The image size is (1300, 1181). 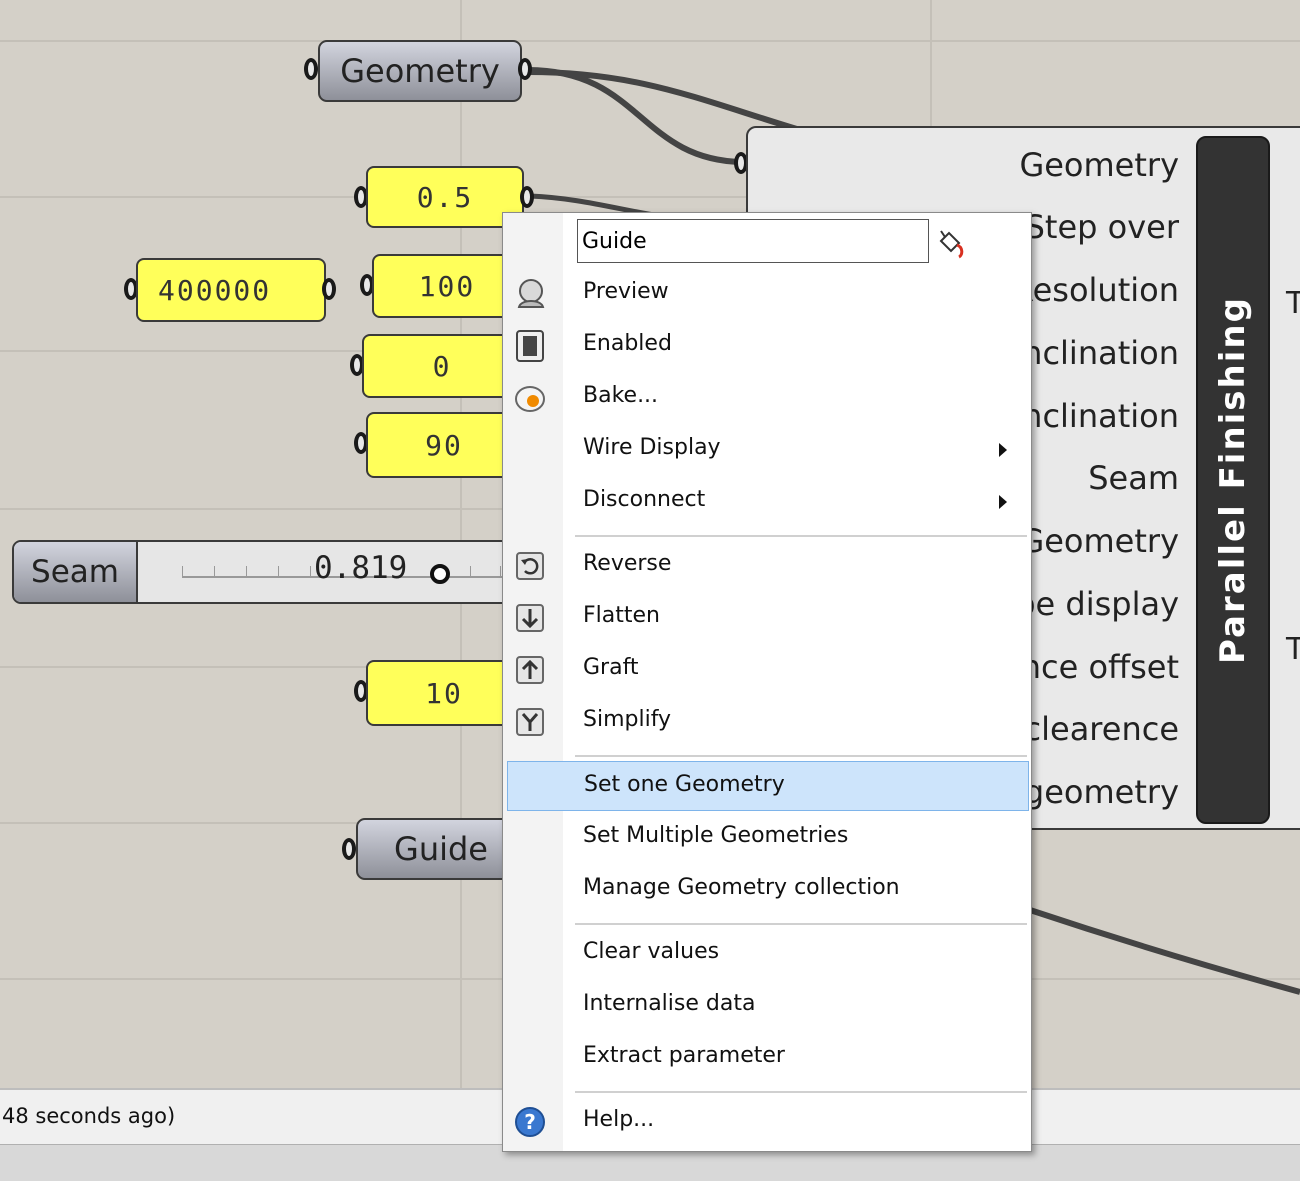 I want to click on menu-item-clear-values: Clear values, so click(x=766, y=954).